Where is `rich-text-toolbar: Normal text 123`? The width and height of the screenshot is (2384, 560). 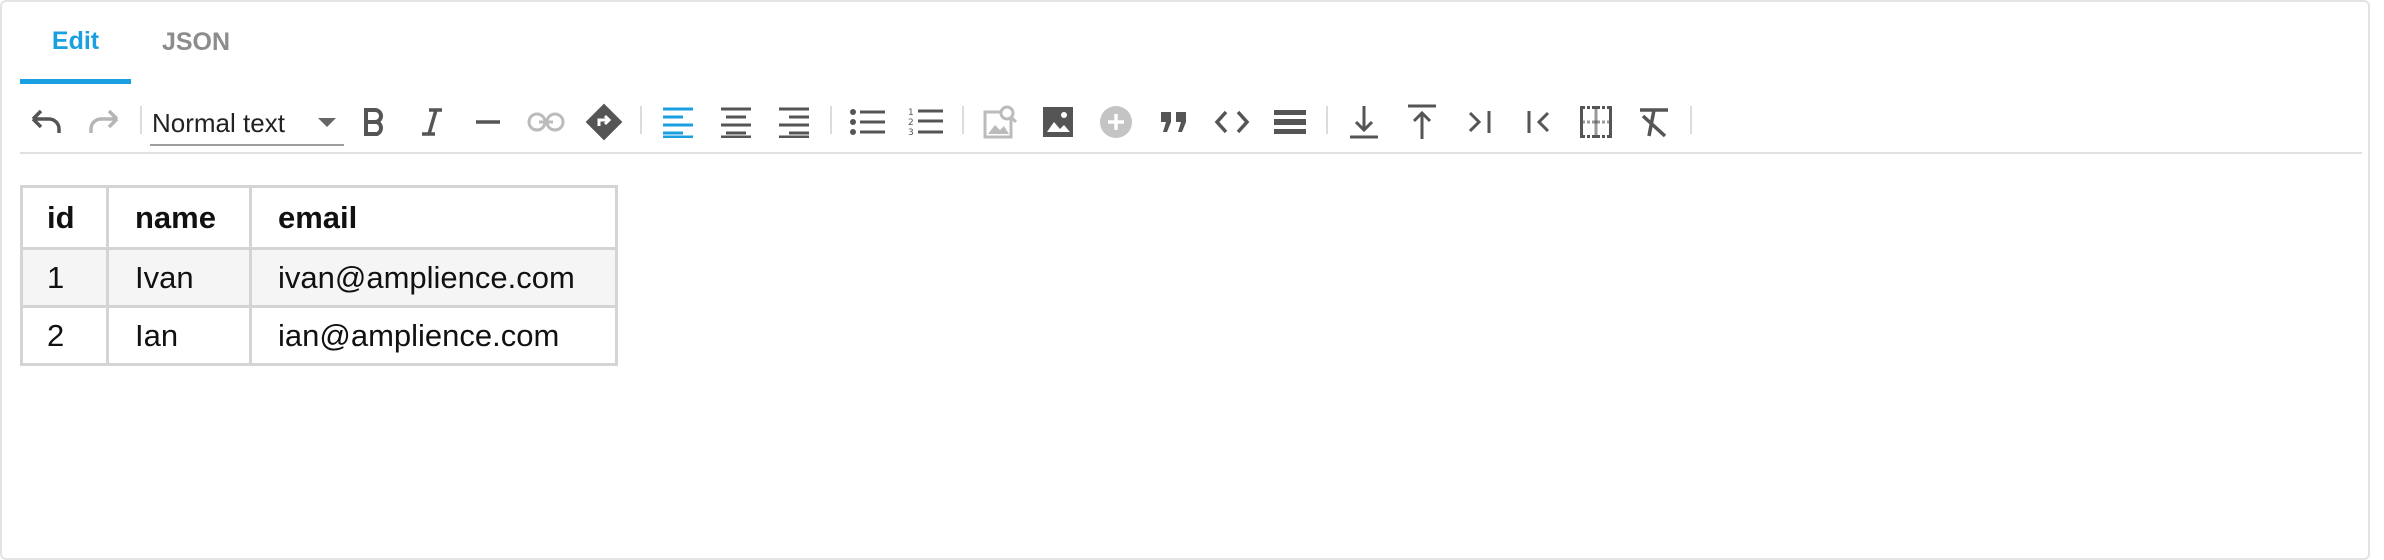 rich-text-toolbar: Normal text 123 is located at coordinates (1191, 121).